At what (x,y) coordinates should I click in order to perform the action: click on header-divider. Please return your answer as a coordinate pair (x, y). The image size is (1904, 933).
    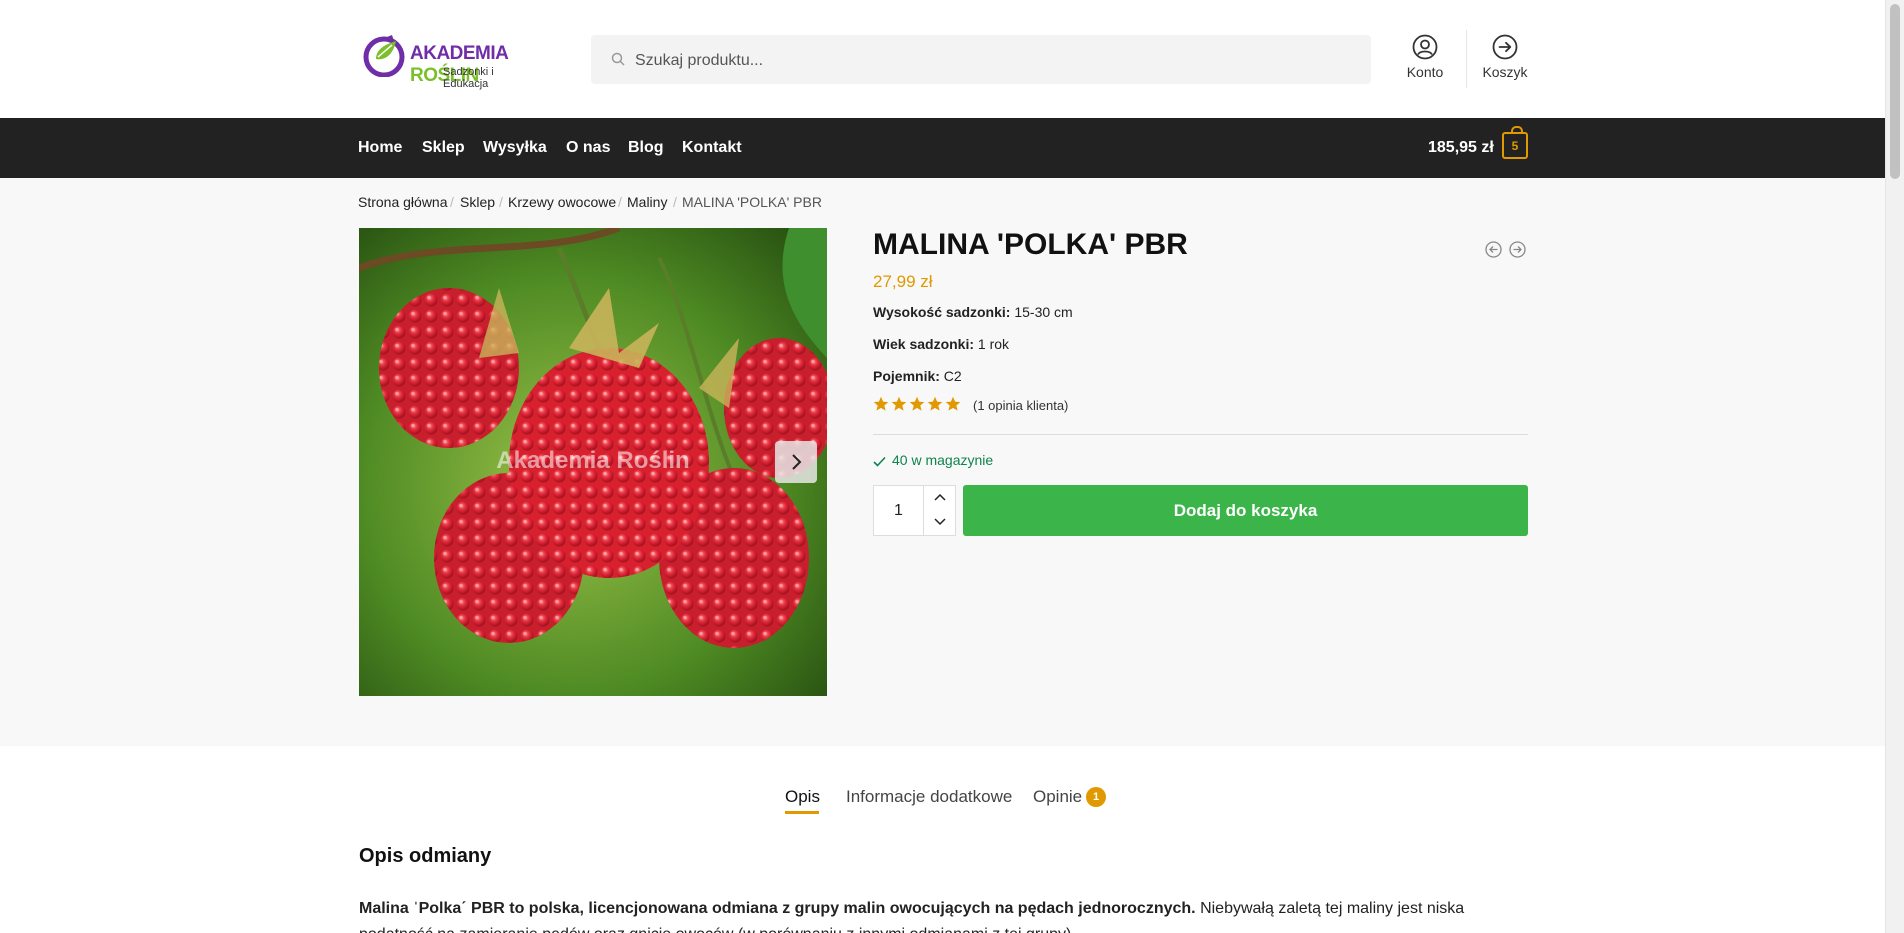
    Looking at the image, I should click on (1466, 59).